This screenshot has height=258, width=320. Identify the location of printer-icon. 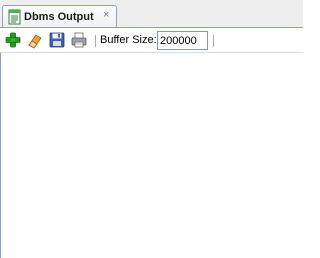
(79, 40).